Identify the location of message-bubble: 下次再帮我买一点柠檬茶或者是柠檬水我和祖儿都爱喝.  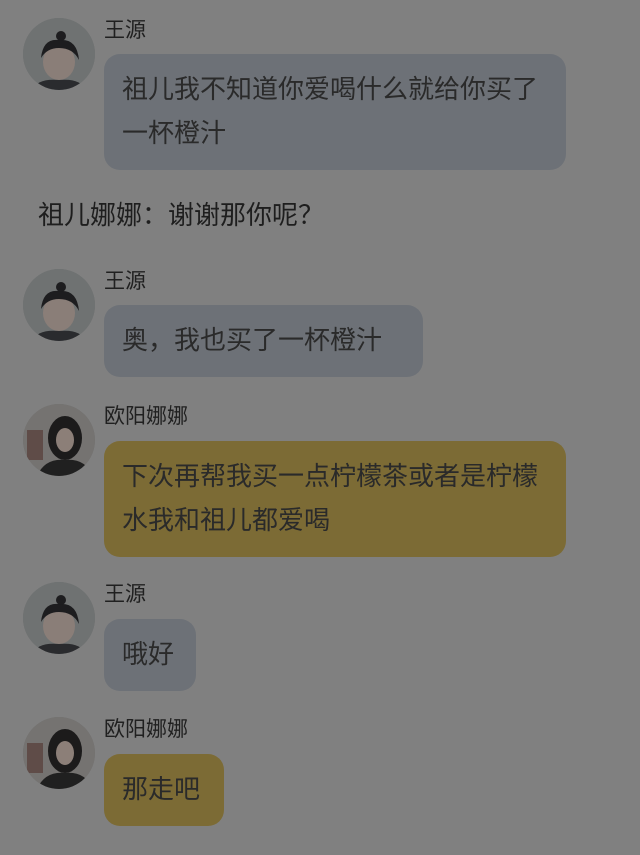
(335, 499).